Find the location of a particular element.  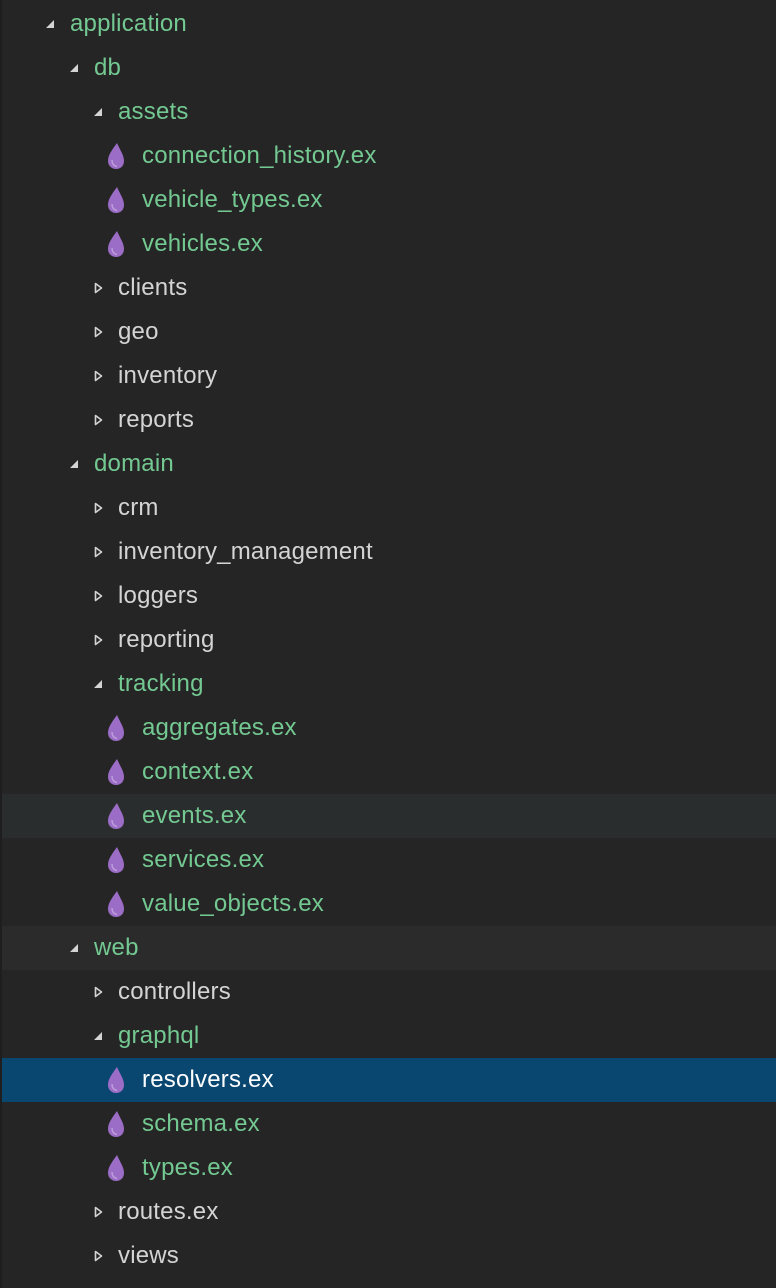

folder-label: application is located at coordinates (128, 23).